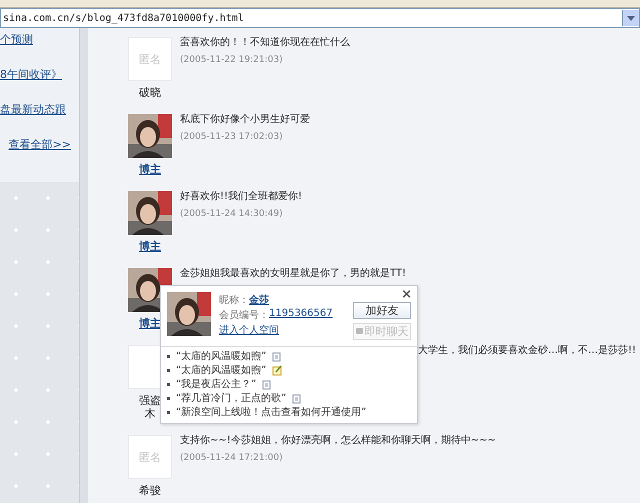 Image resolution: width=640 pixels, height=503 pixels. I want to click on commenter-name: 破晓, so click(150, 92).